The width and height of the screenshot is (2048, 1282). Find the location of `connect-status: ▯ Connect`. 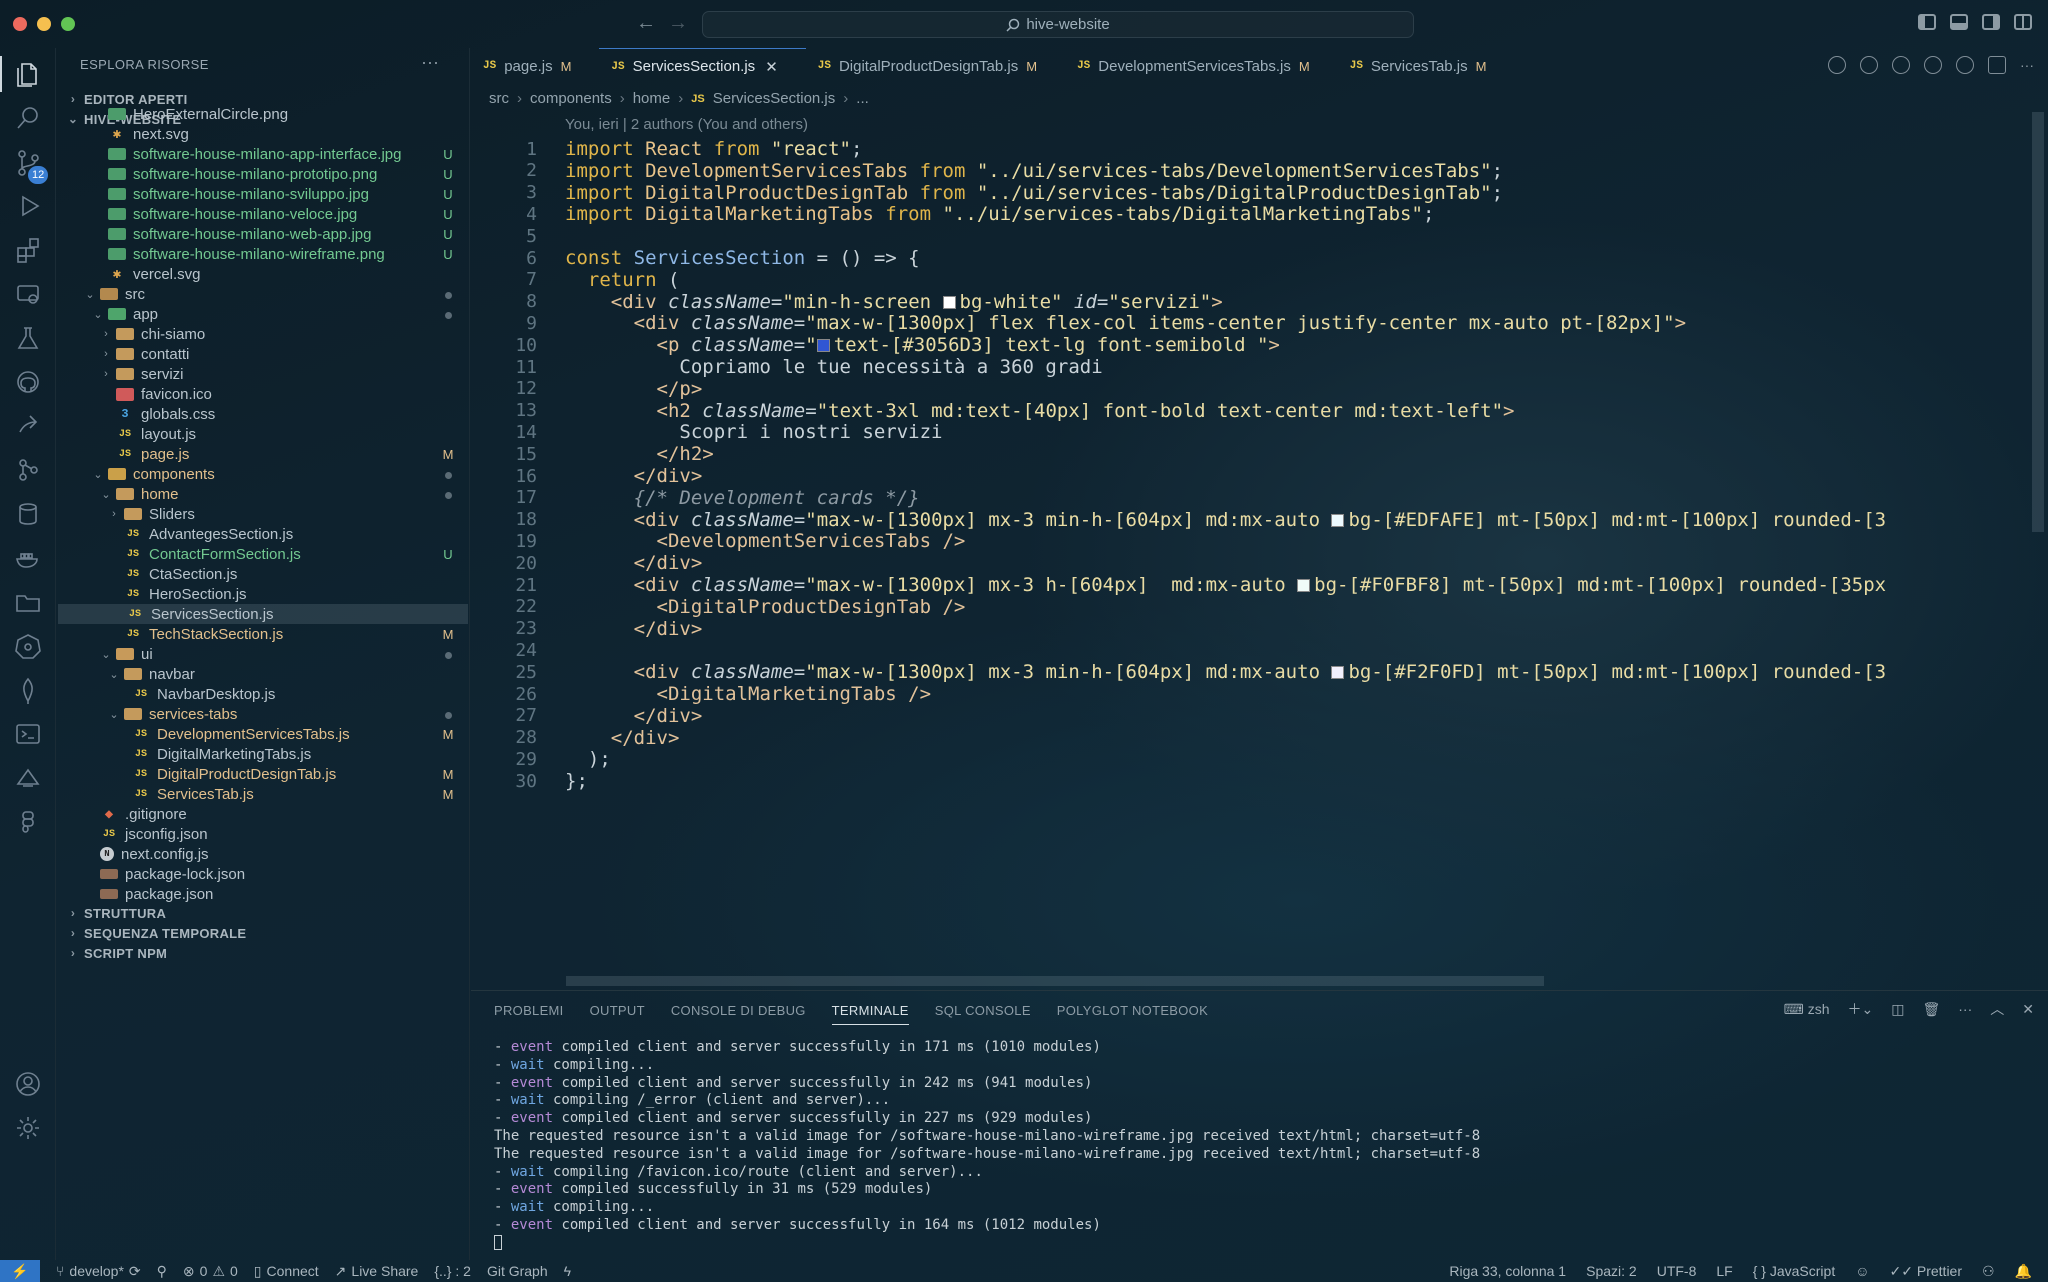

connect-status: ▯ Connect is located at coordinates (286, 1271).